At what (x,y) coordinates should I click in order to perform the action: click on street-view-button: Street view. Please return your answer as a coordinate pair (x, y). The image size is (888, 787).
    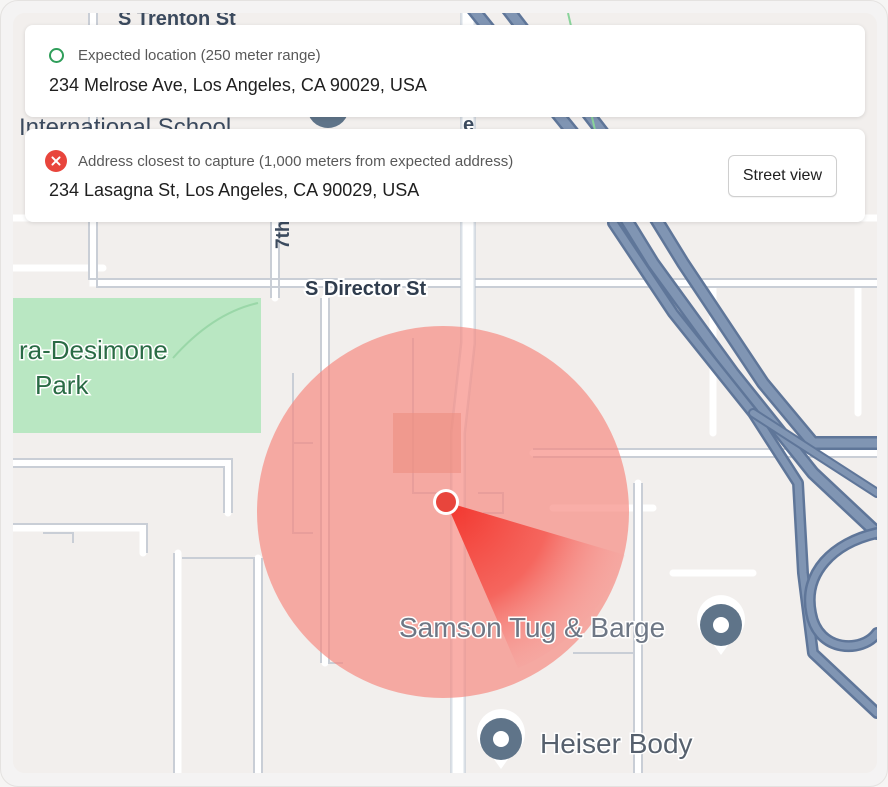
    Looking at the image, I should click on (782, 176).